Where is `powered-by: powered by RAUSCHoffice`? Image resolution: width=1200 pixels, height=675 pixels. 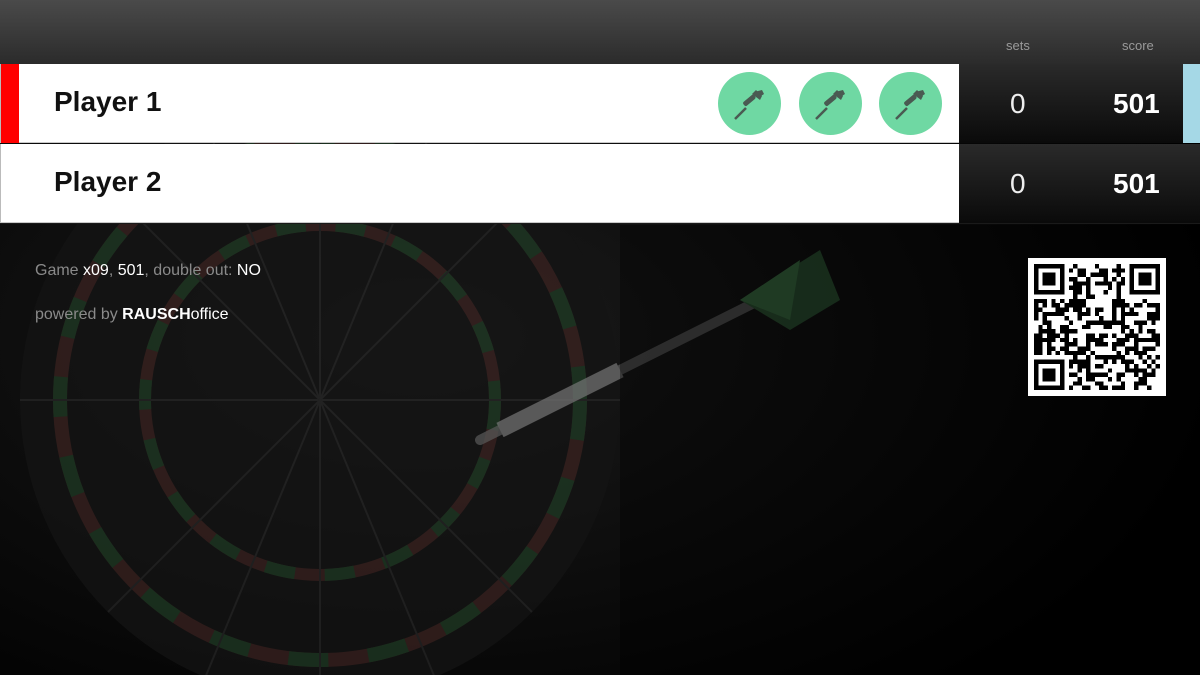
powered-by: powered by RAUSCHoffice is located at coordinates (132, 315).